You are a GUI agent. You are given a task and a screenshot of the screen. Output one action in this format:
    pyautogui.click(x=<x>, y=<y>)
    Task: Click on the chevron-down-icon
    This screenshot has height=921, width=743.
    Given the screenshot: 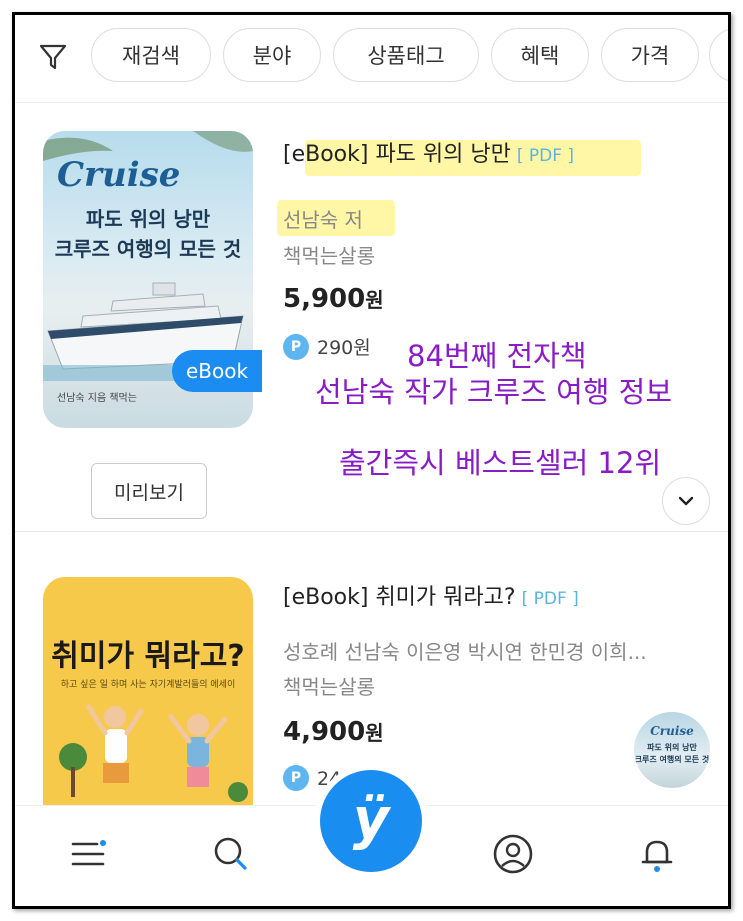 What is the action you would take?
    pyautogui.click(x=686, y=501)
    